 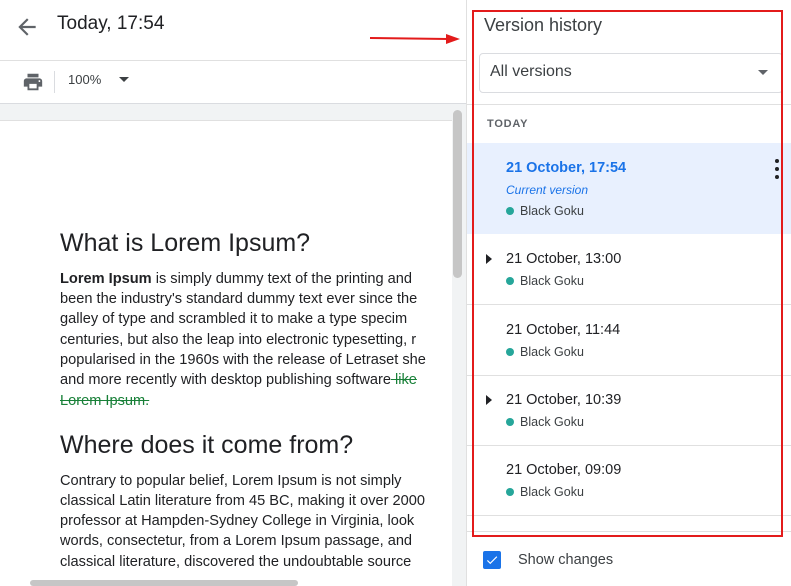 I want to click on toolbar: 100%, so click(x=233, y=82).